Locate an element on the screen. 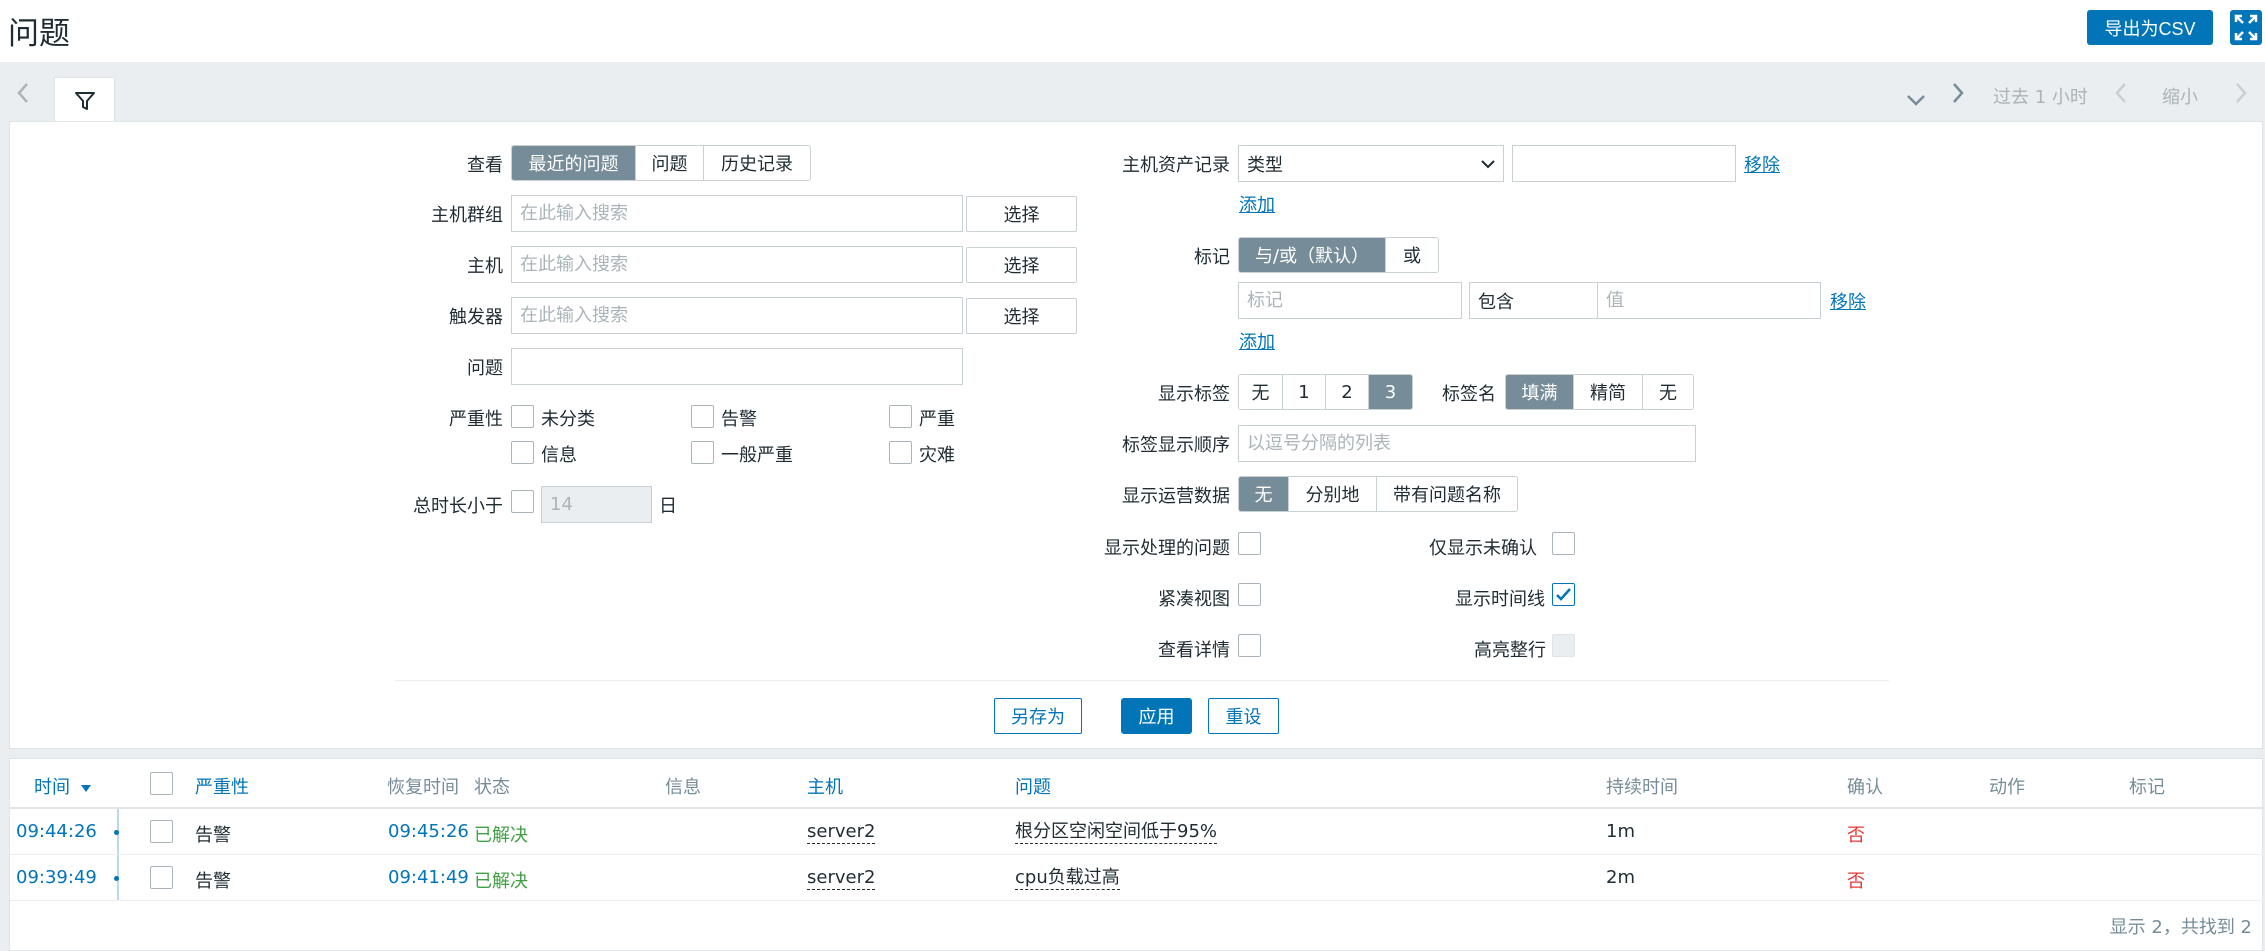  severity-checkbox-information is located at coordinates (522, 452).